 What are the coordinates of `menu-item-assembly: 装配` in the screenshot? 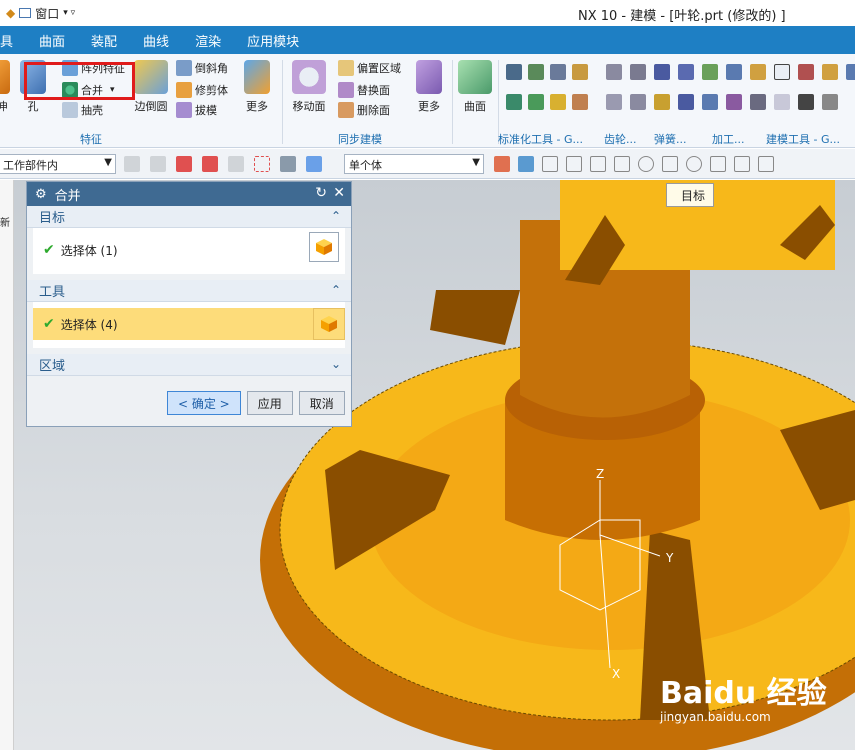 It's located at (104, 40).